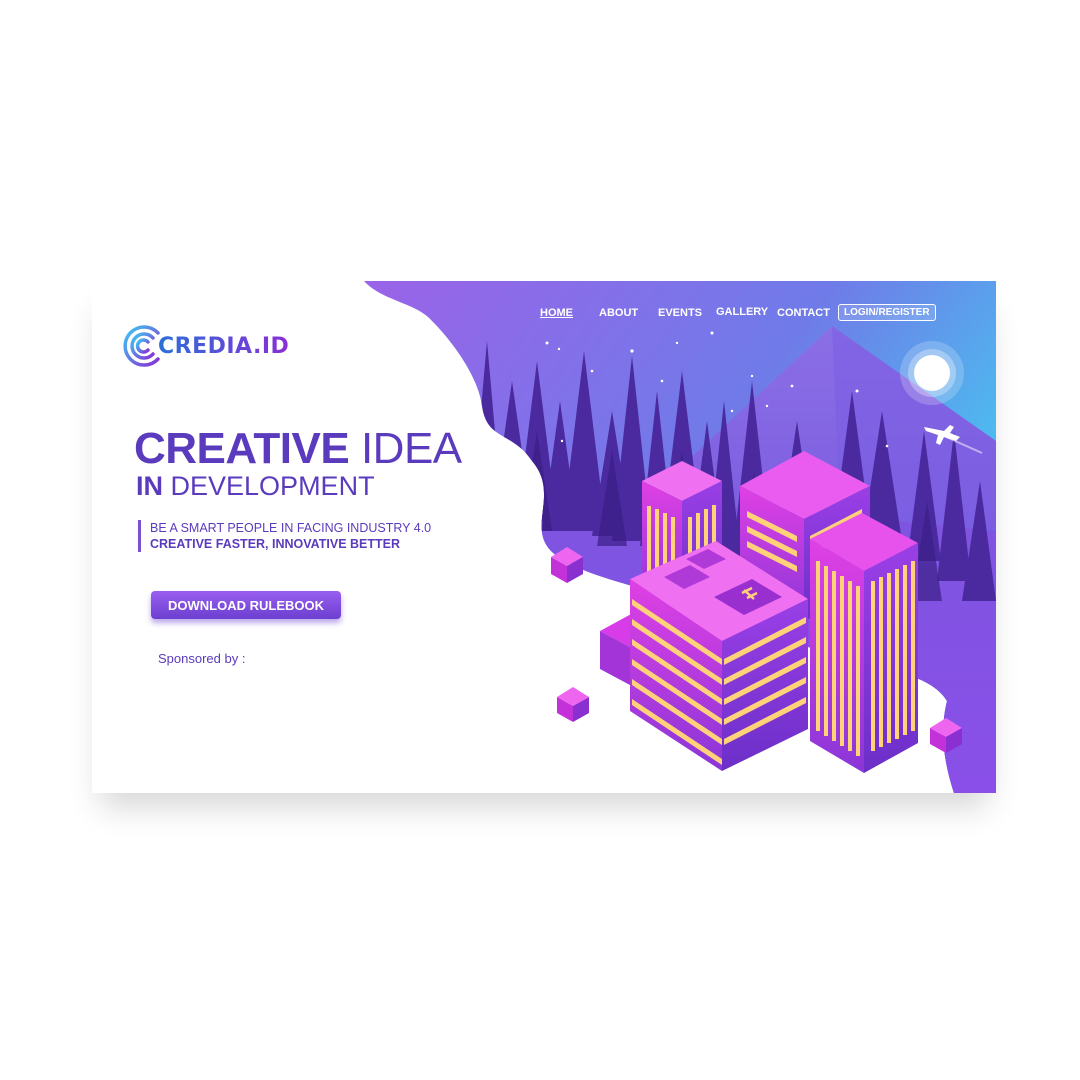 The width and height of the screenshot is (1080, 1080). I want to click on nav-item-about: ABOUT, so click(618, 313).